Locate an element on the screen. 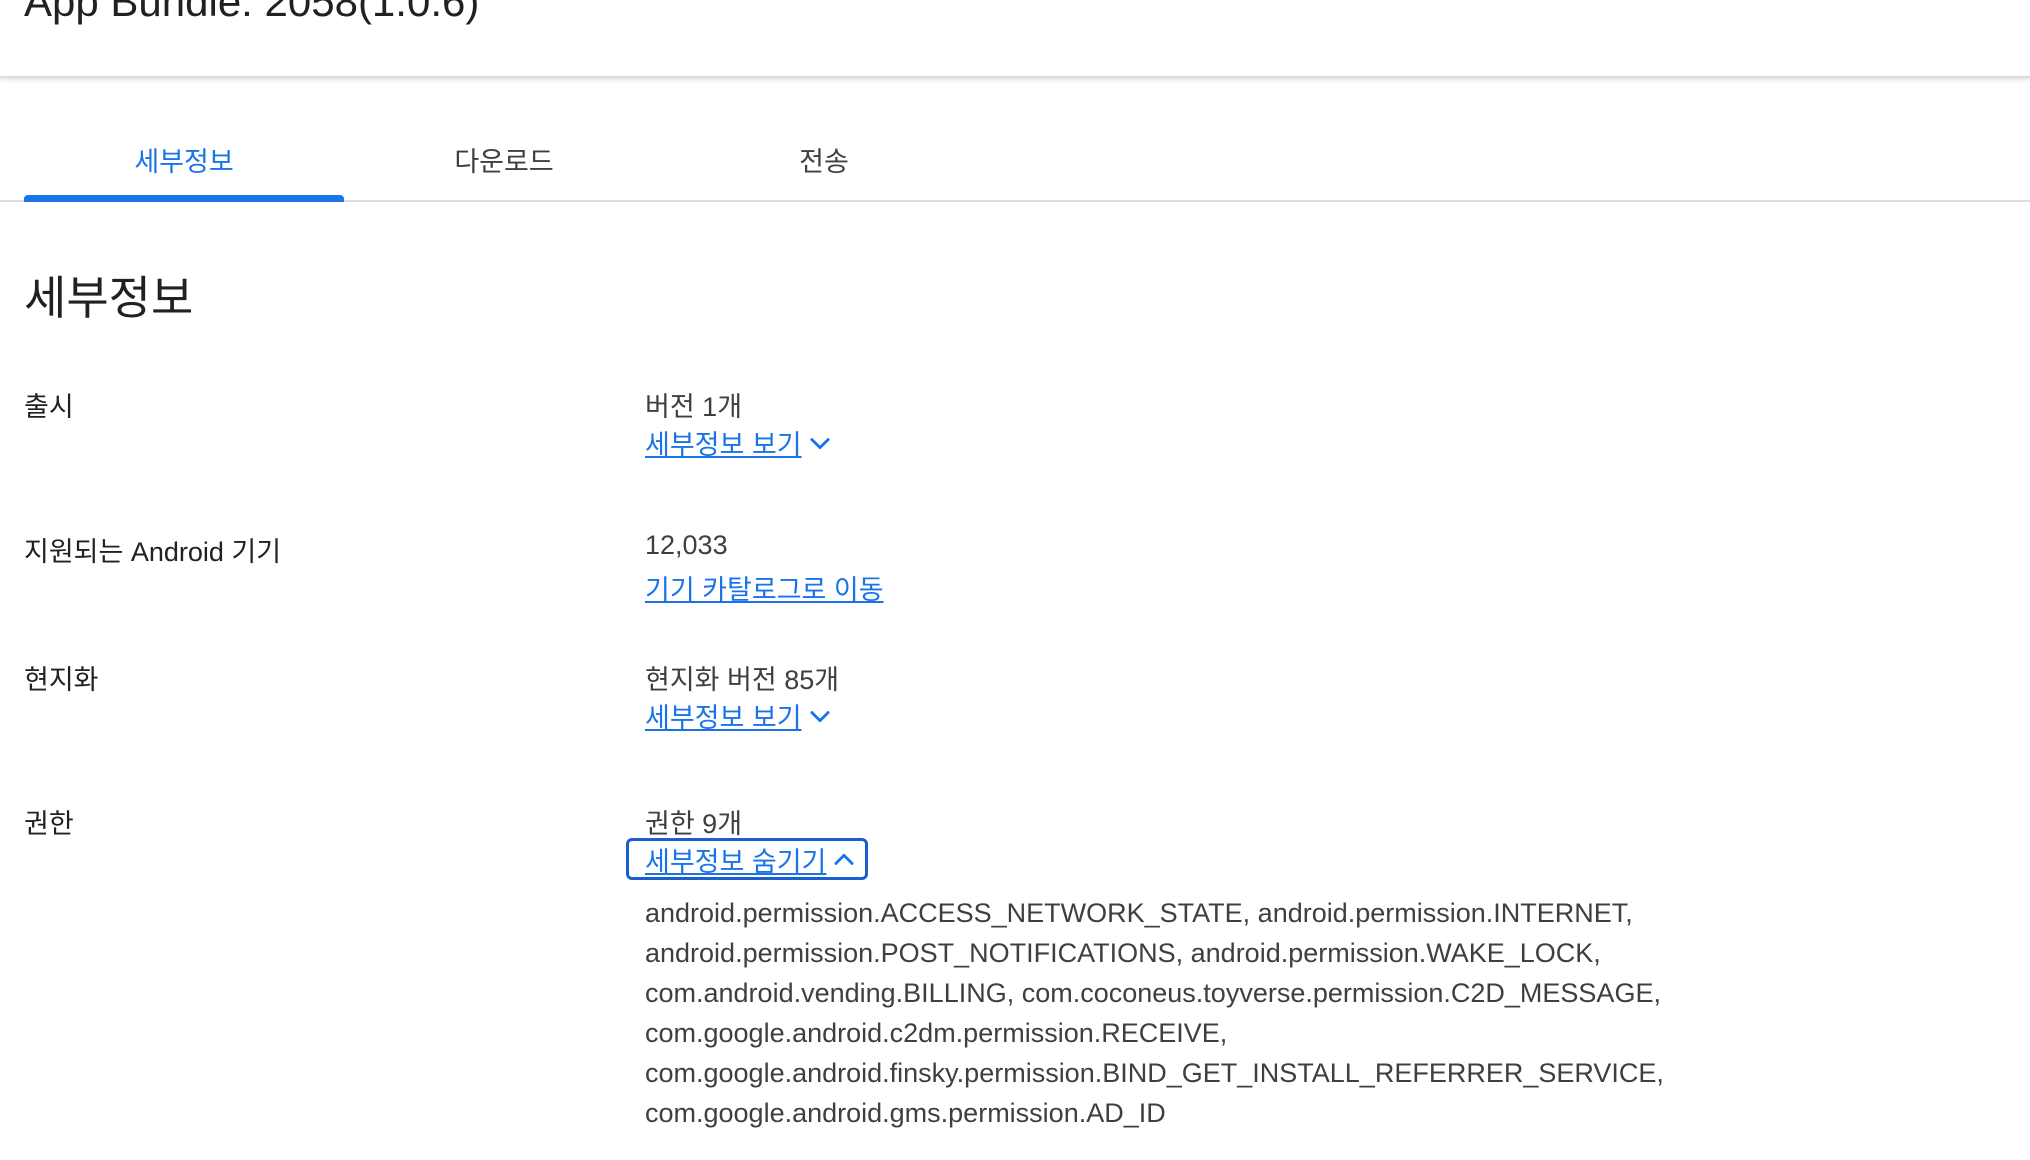 The height and width of the screenshot is (1160, 2030). release-label: 출시 is located at coordinates (49, 407).